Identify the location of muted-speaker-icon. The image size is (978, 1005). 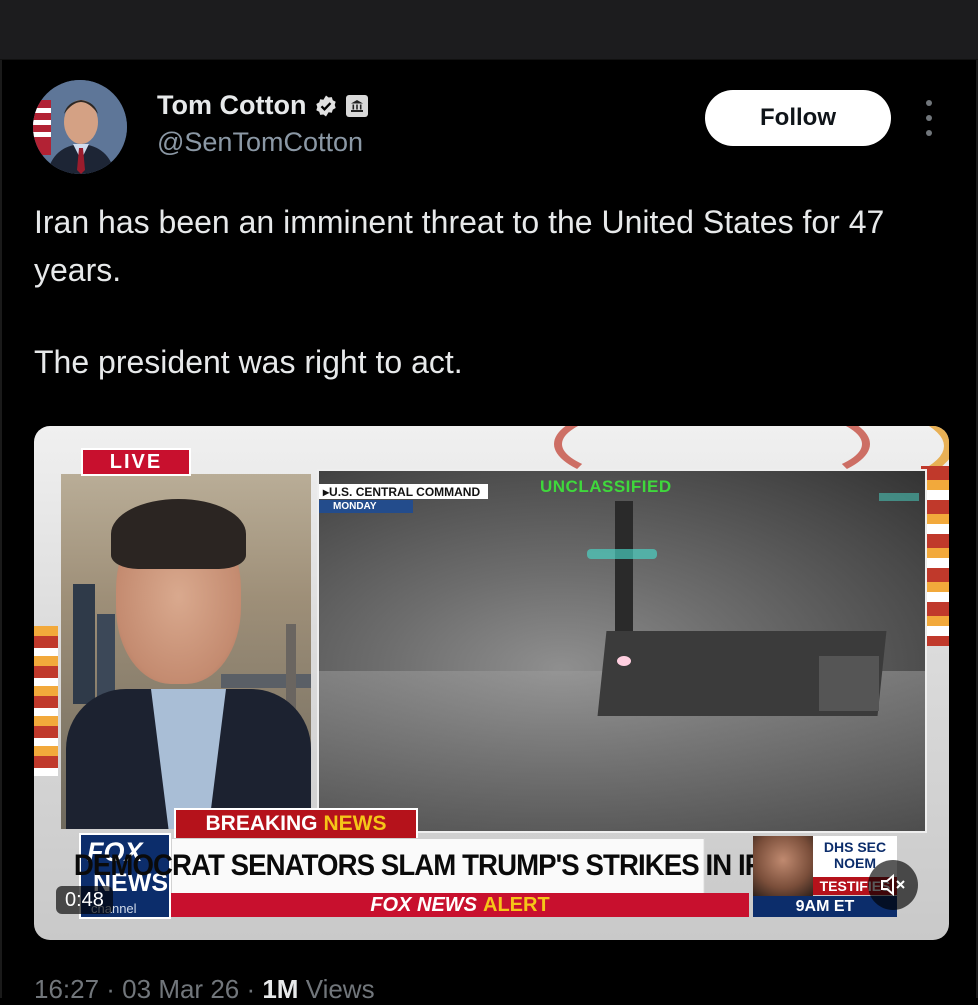
(893, 885).